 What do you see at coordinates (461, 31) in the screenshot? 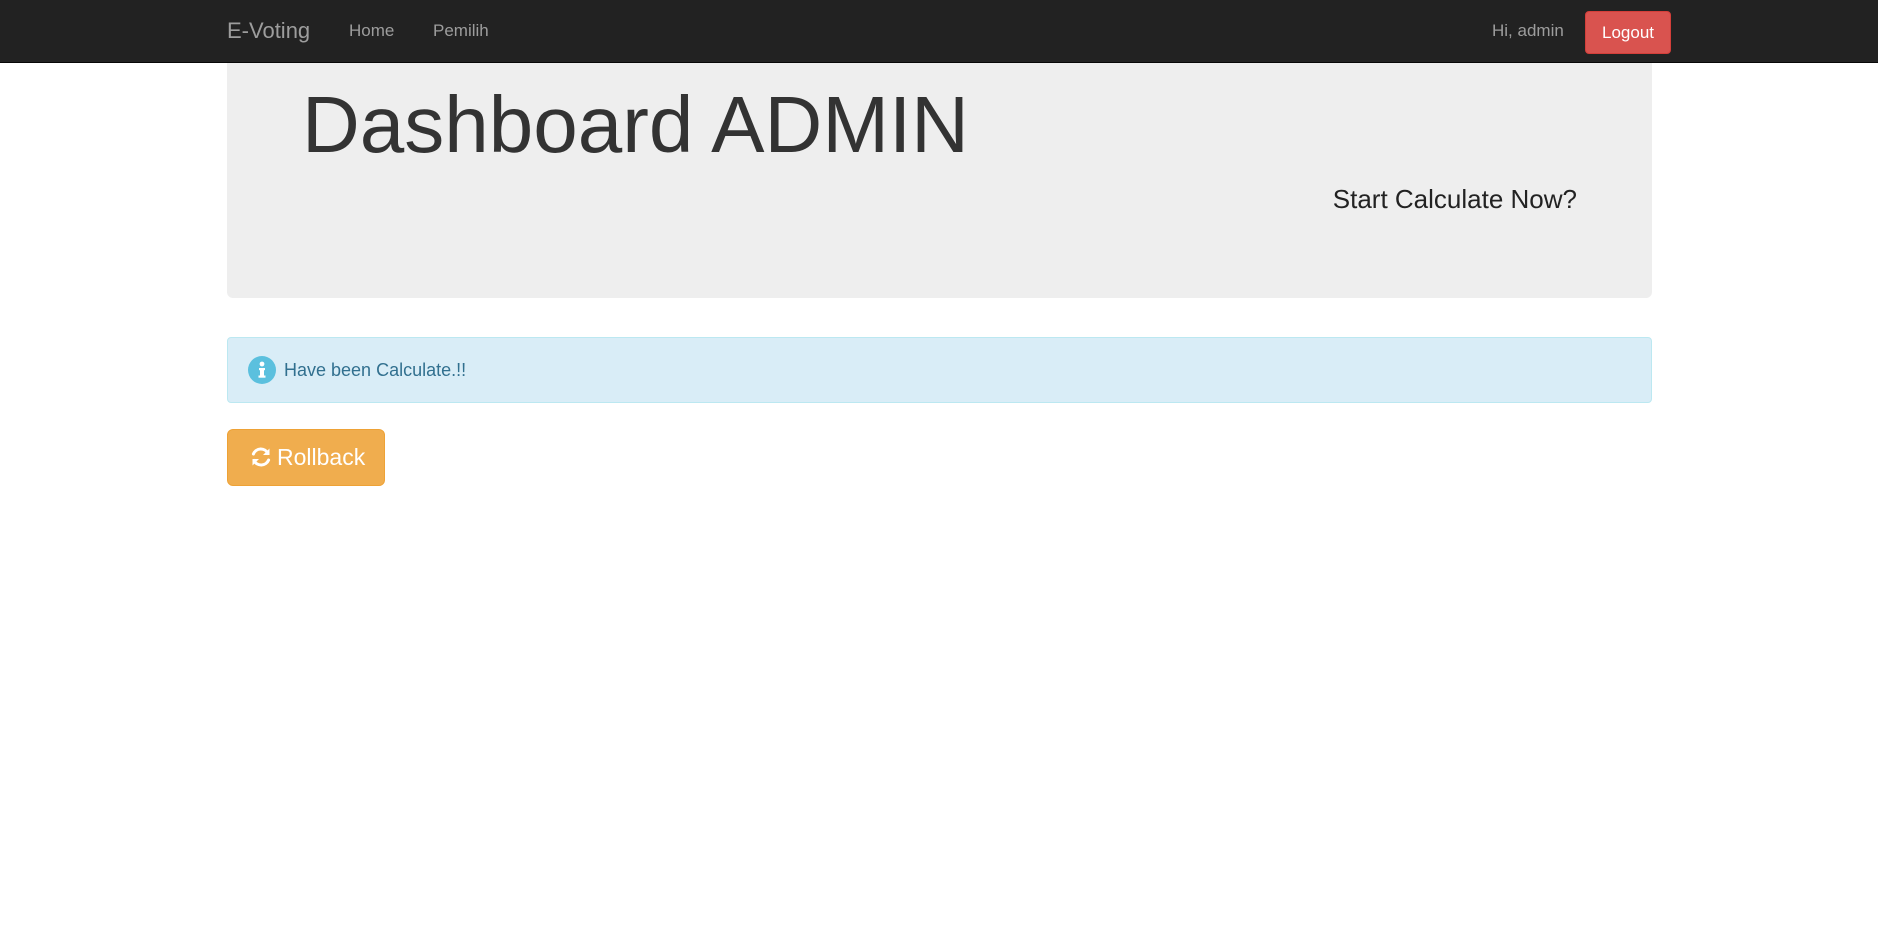
I see `nav-pemilih-link: Pemilih` at bounding box center [461, 31].